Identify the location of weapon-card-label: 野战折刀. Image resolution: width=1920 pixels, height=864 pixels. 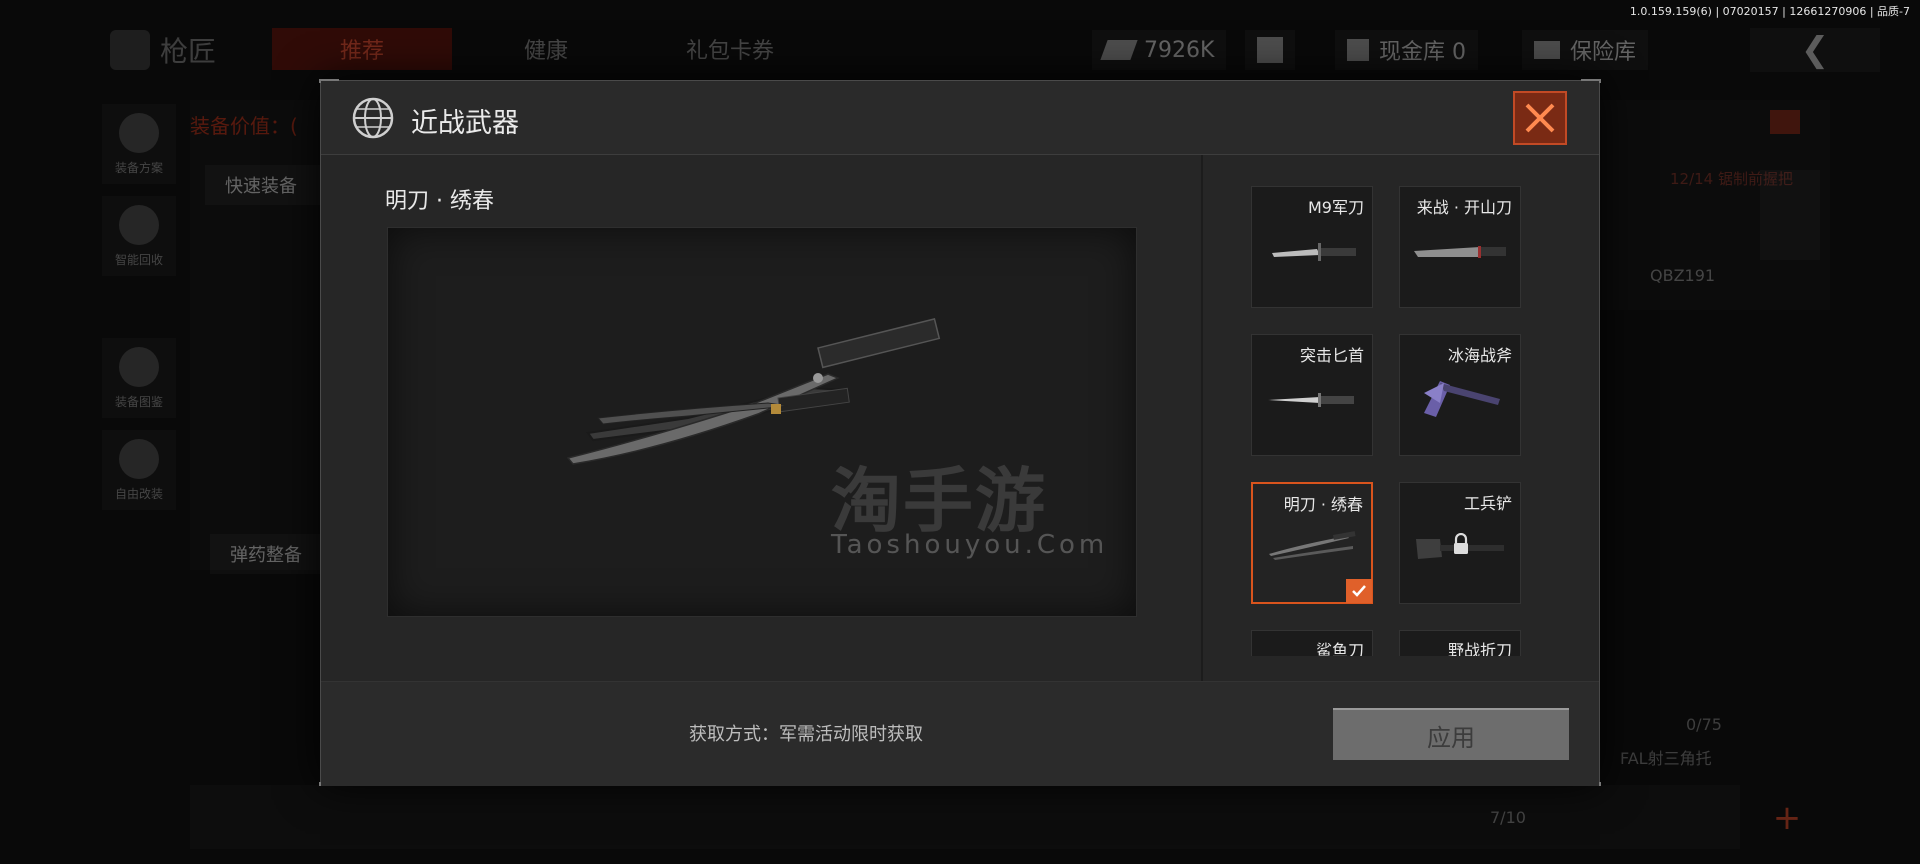
(1479, 648).